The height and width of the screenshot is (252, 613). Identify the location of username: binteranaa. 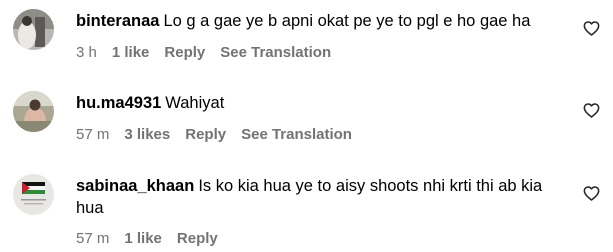
(117, 21).